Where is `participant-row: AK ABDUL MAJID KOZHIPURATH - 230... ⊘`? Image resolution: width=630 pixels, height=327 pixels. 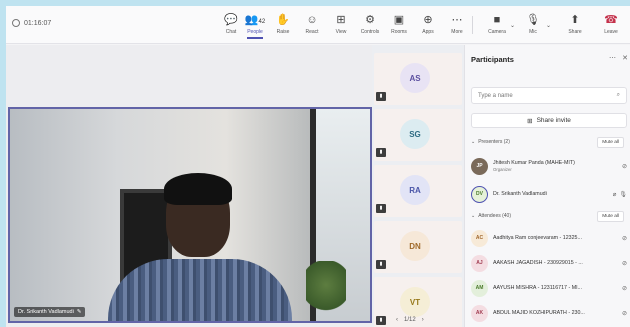
participant-row: AK ABDUL MAJID KOZHIPURATH - 230... ⊘ is located at coordinates (549, 313).